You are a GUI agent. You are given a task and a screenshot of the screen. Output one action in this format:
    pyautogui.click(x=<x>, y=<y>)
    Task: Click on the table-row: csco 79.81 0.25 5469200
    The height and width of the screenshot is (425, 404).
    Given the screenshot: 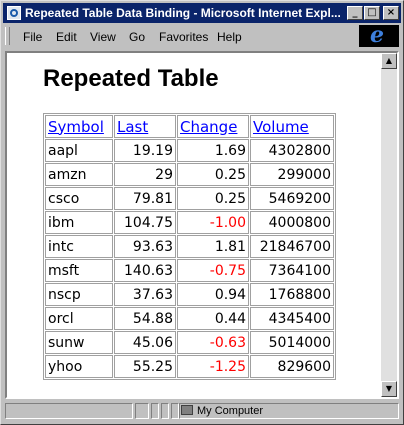 What is the action you would take?
    pyautogui.click(x=189, y=198)
    